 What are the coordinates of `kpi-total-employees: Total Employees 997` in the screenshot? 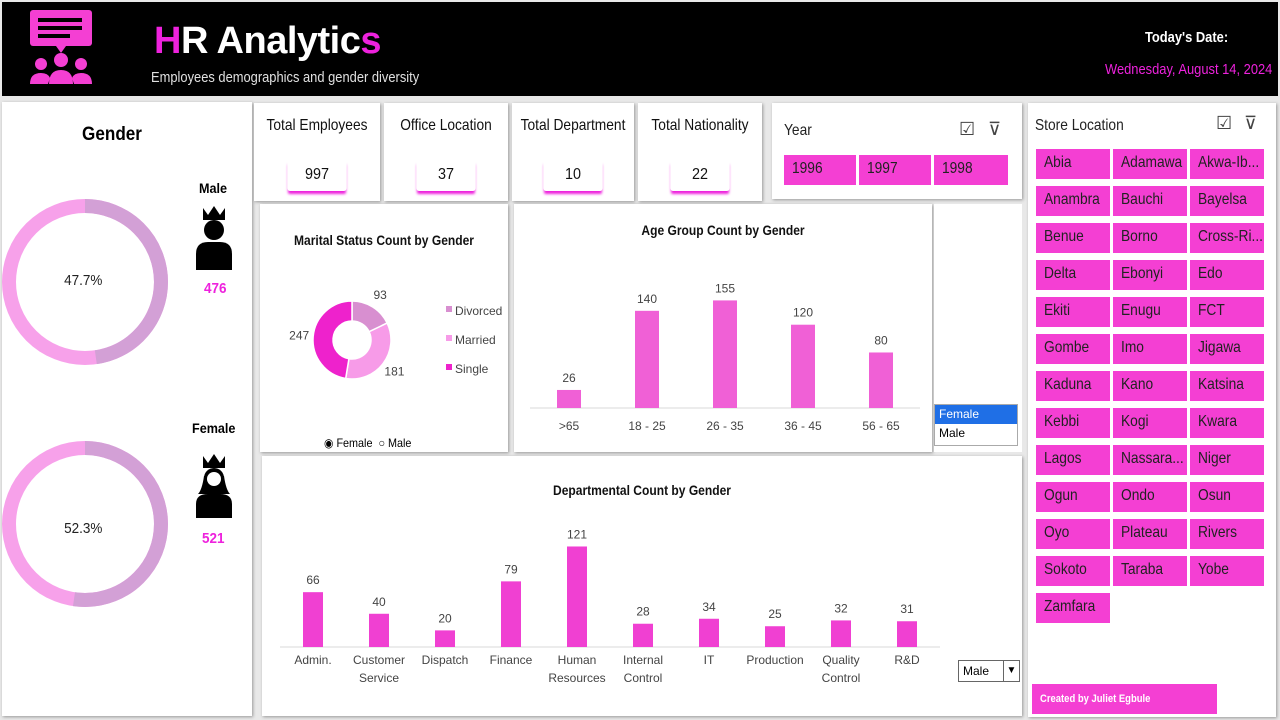 It's located at (317, 152).